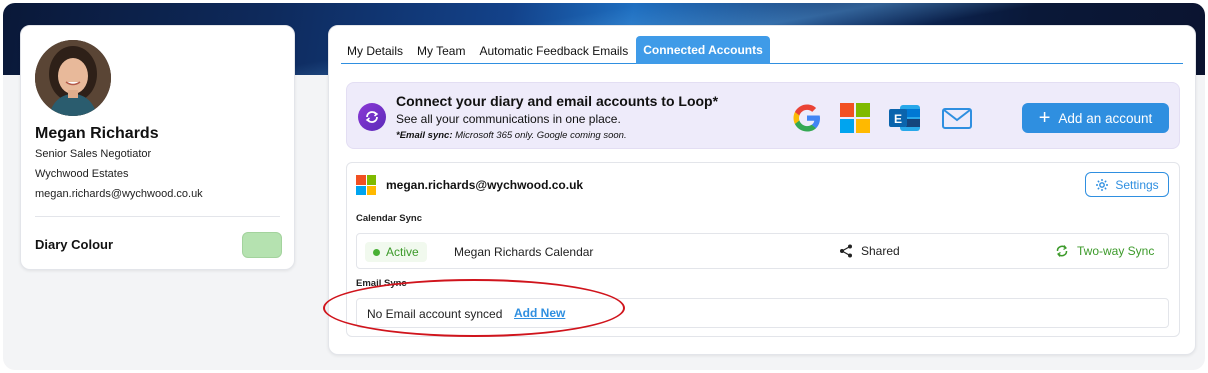 The width and height of the screenshot is (1208, 373). What do you see at coordinates (157, 216) in the screenshot?
I see `divider` at bounding box center [157, 216].